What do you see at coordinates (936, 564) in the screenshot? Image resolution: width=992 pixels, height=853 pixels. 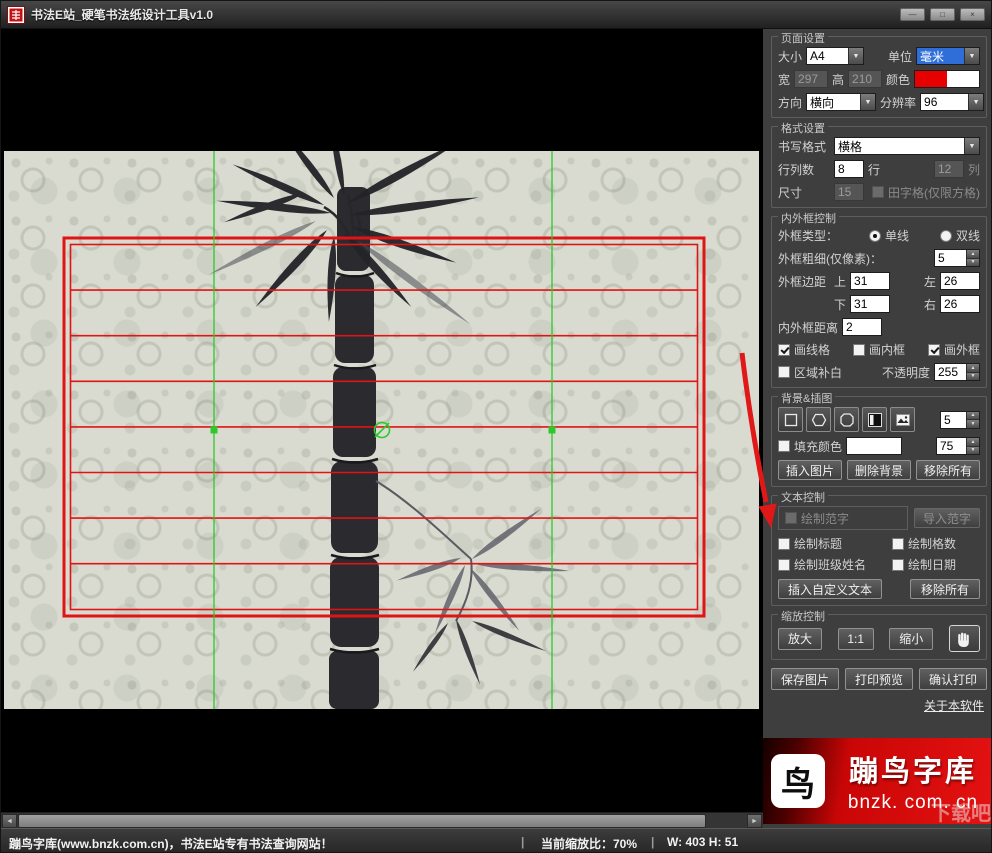 I see `draw-date-checkbox: 绘制日期` at bounding box center [936, 564].